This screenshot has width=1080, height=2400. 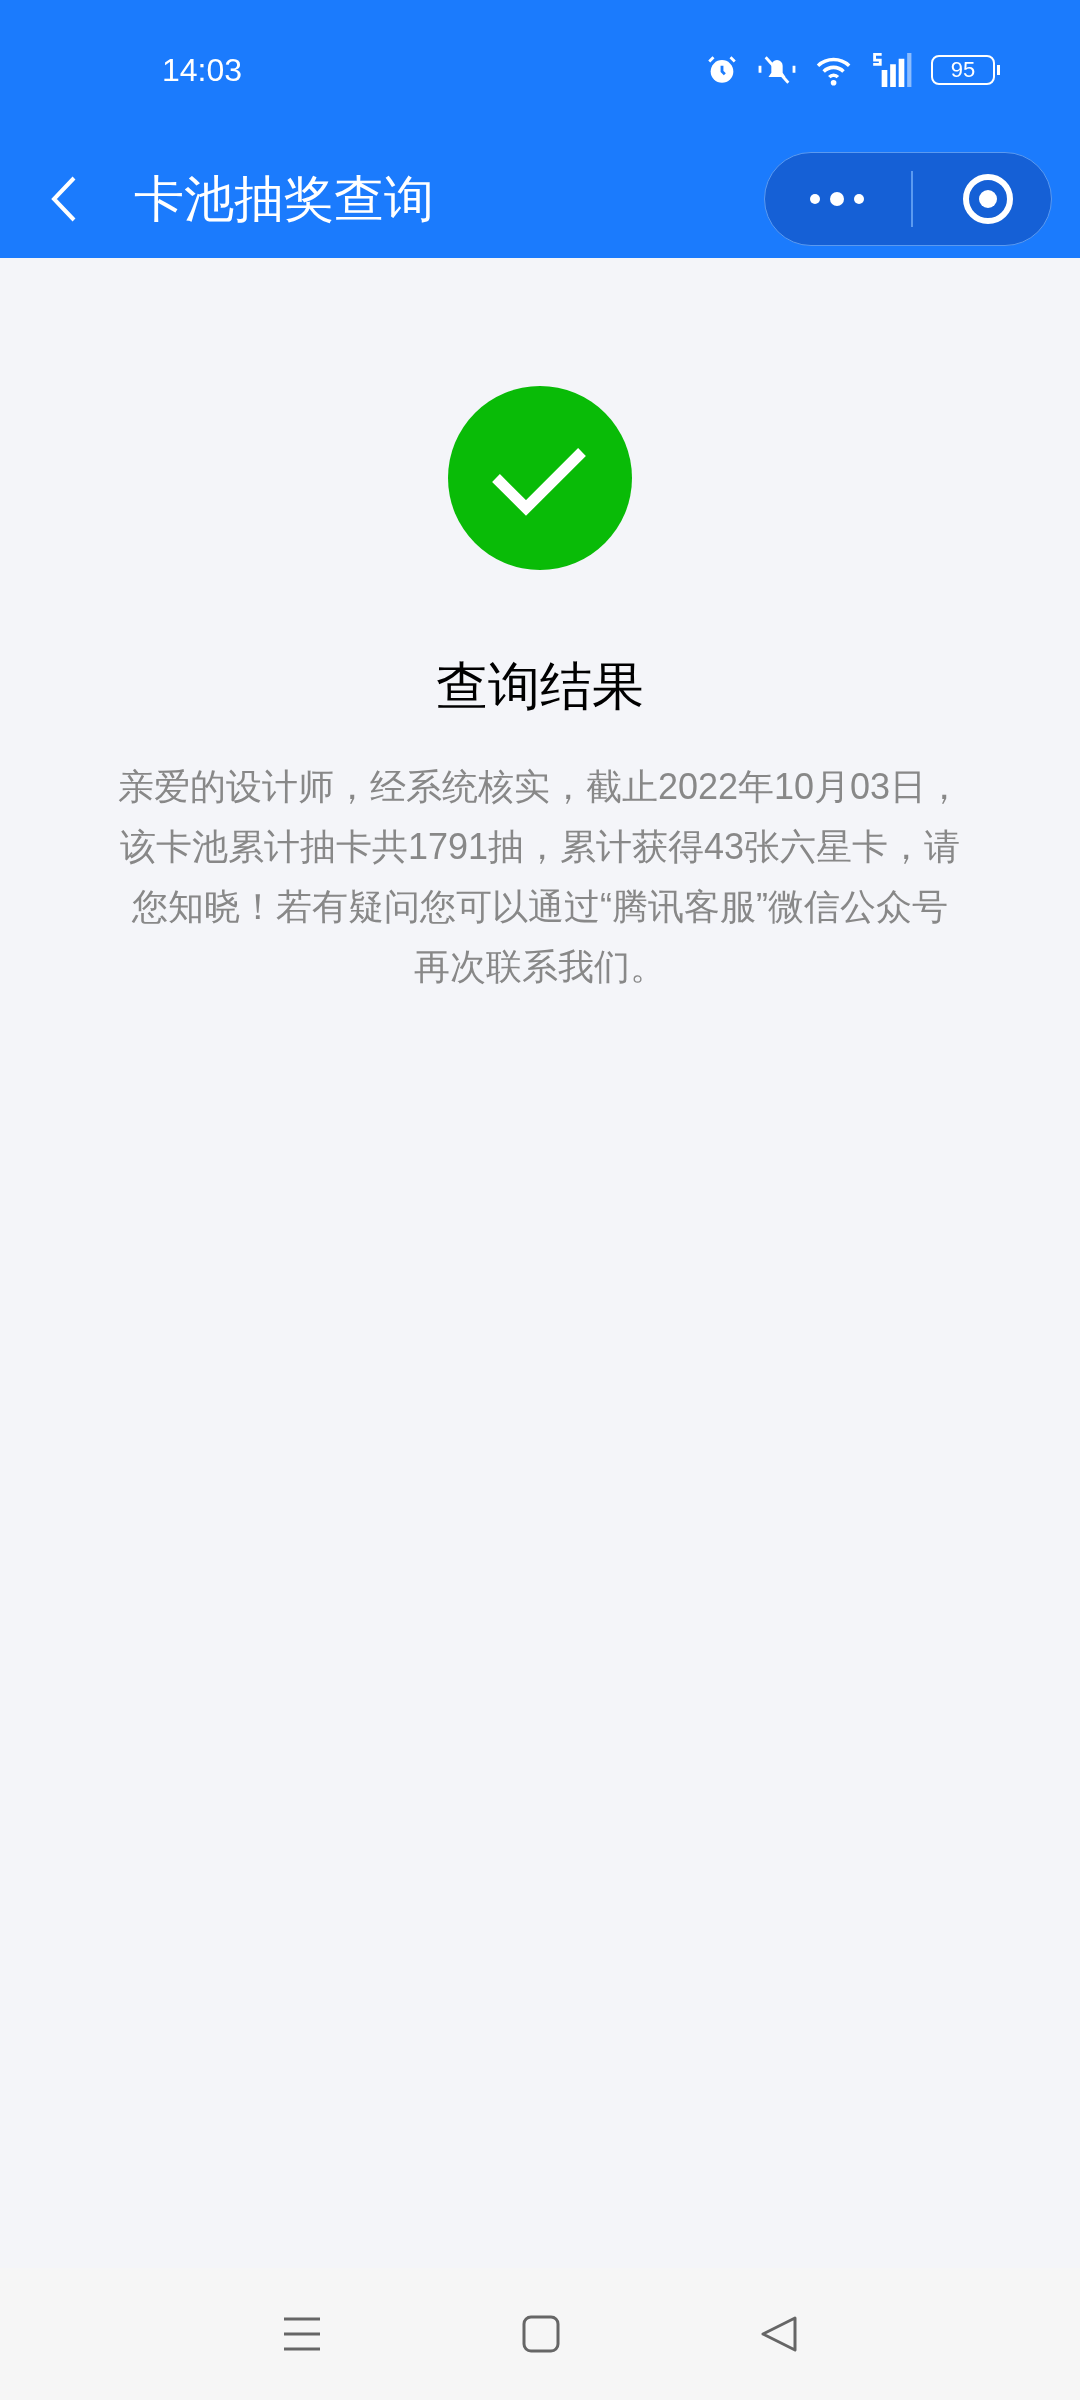 I want to click on more-icon, so click(x=837, y=199).